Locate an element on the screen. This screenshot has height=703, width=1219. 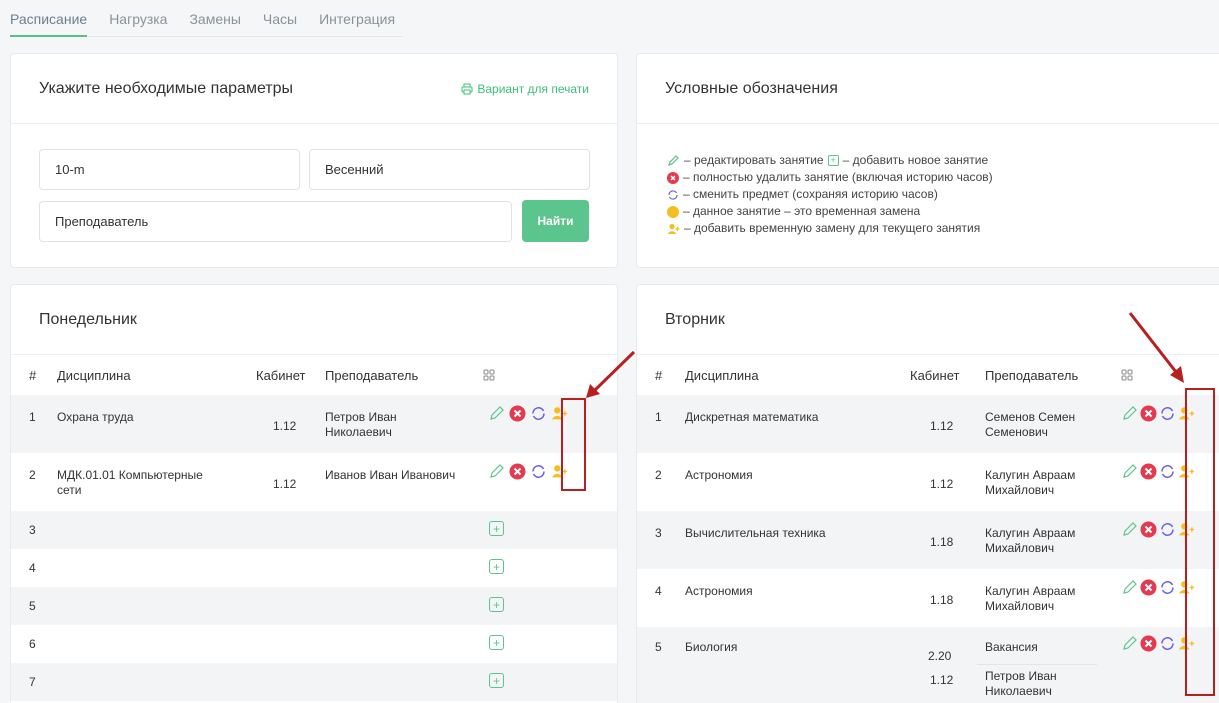
group-field: 10-m is located at coordinates (169, 169).